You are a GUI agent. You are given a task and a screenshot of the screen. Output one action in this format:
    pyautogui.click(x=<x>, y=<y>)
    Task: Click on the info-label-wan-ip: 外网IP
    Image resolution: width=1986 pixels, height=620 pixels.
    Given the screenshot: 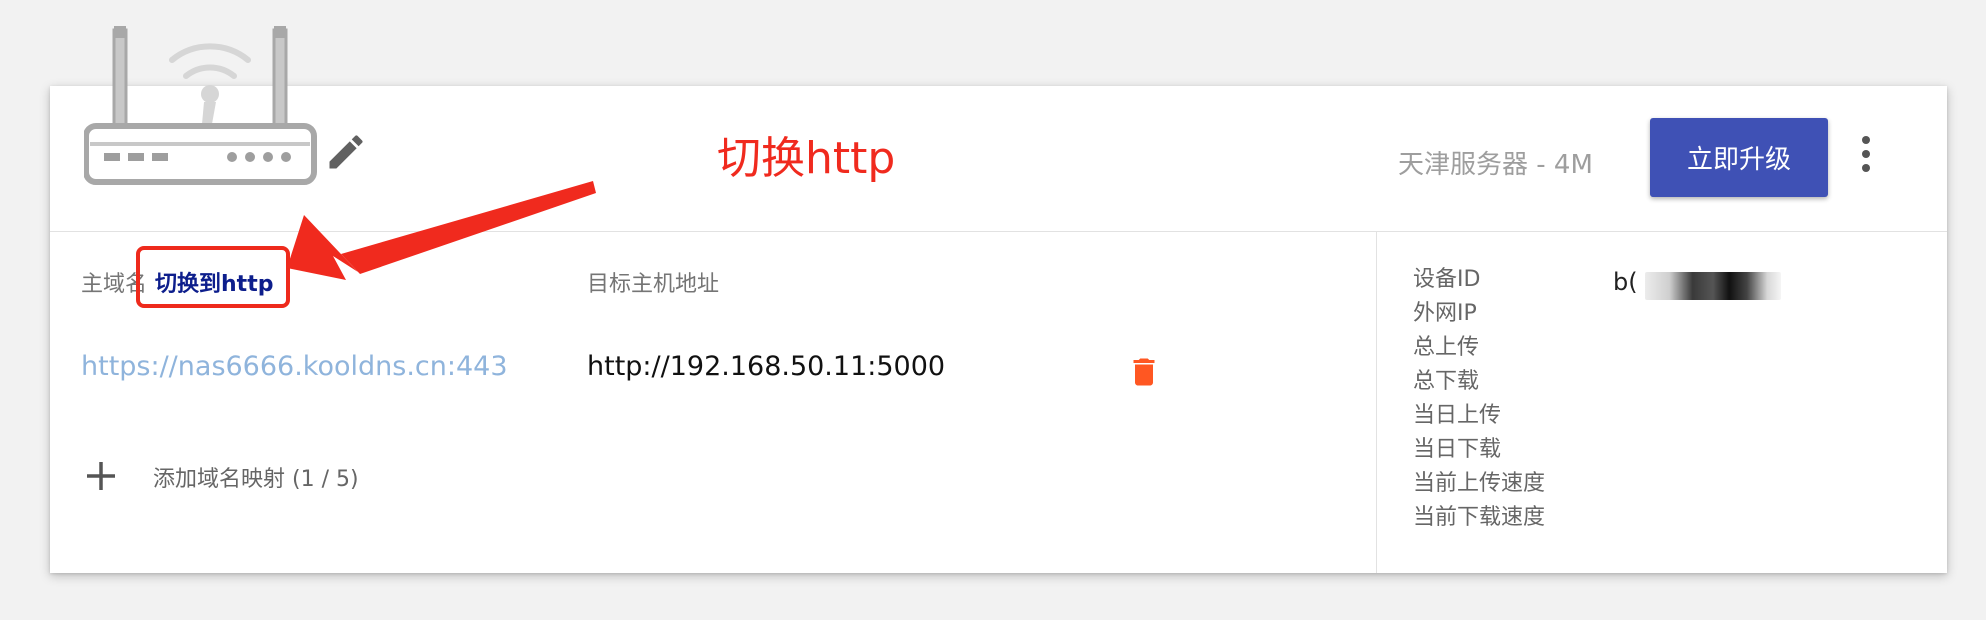 What is the action you would take?
    pyautogui.click(x=1445, y=313)
    